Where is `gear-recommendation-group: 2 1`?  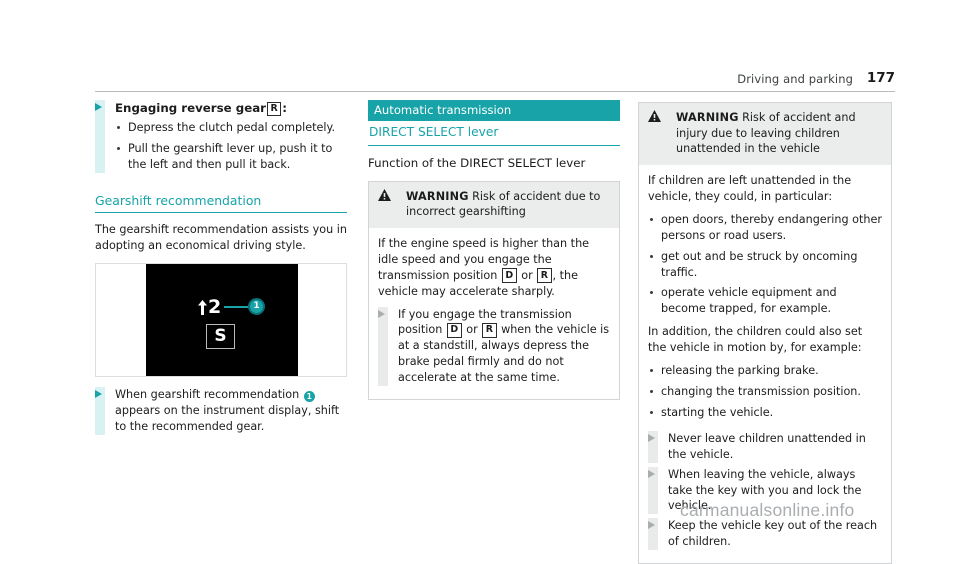 gear-recommendation-group: 2 1 is located at coordinates (248, 307).